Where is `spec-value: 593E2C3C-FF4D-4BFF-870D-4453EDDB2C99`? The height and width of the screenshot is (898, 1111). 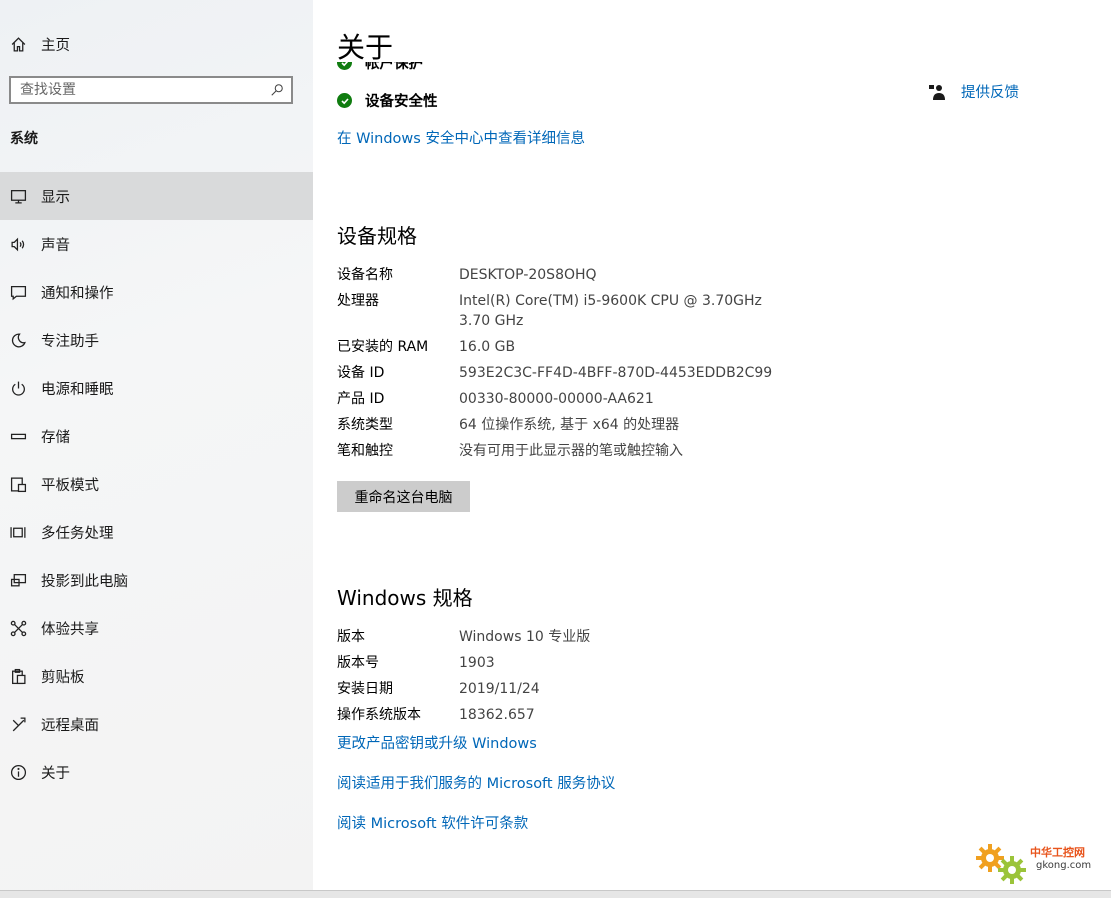 spec-value: 593E2C3C-FF4D-4BFF-870D-4453EDDB2C99 is located at coordinates (616, 373).